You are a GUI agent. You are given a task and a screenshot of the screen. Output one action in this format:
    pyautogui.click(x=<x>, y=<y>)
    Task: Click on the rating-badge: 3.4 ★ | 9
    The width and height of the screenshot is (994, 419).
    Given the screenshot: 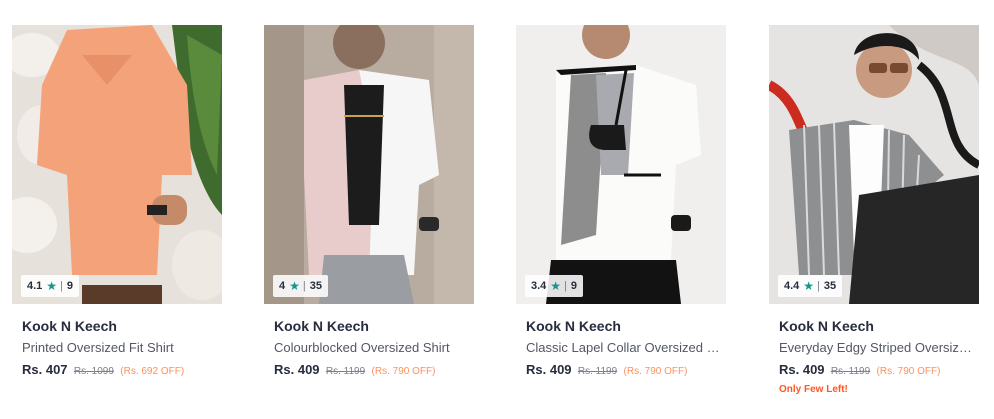 What is the action you would take?
    pyautogui.click(x=554, y=286)
    